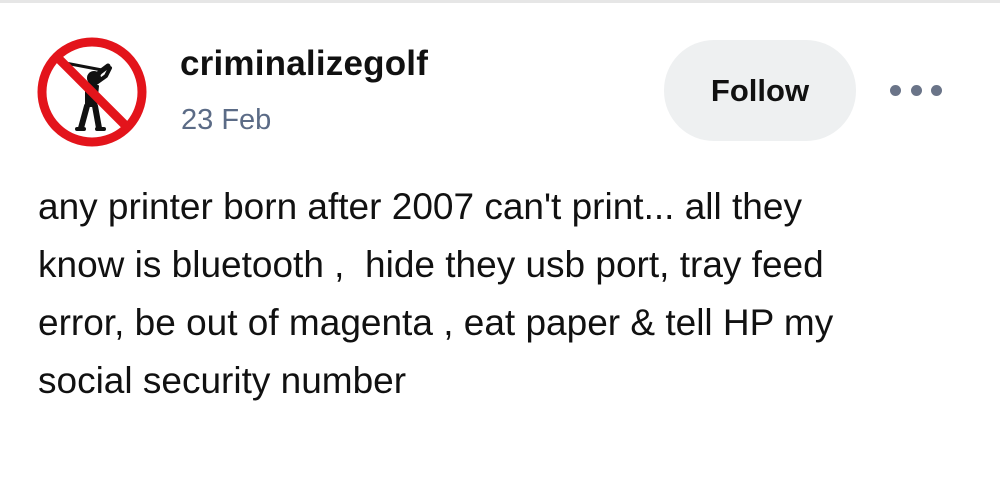 The width and height of the screenshot is (1000, 478). I want to click on more-options-button, so click(916, 90).